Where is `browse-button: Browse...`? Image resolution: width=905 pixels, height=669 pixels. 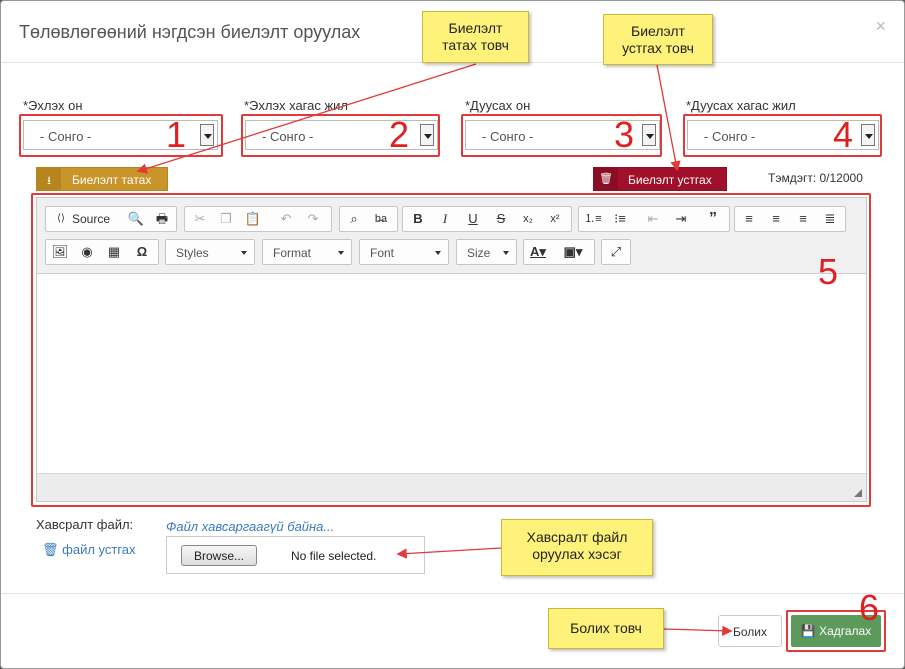
browse-button: Browse... is located at coordinates (219, 555).